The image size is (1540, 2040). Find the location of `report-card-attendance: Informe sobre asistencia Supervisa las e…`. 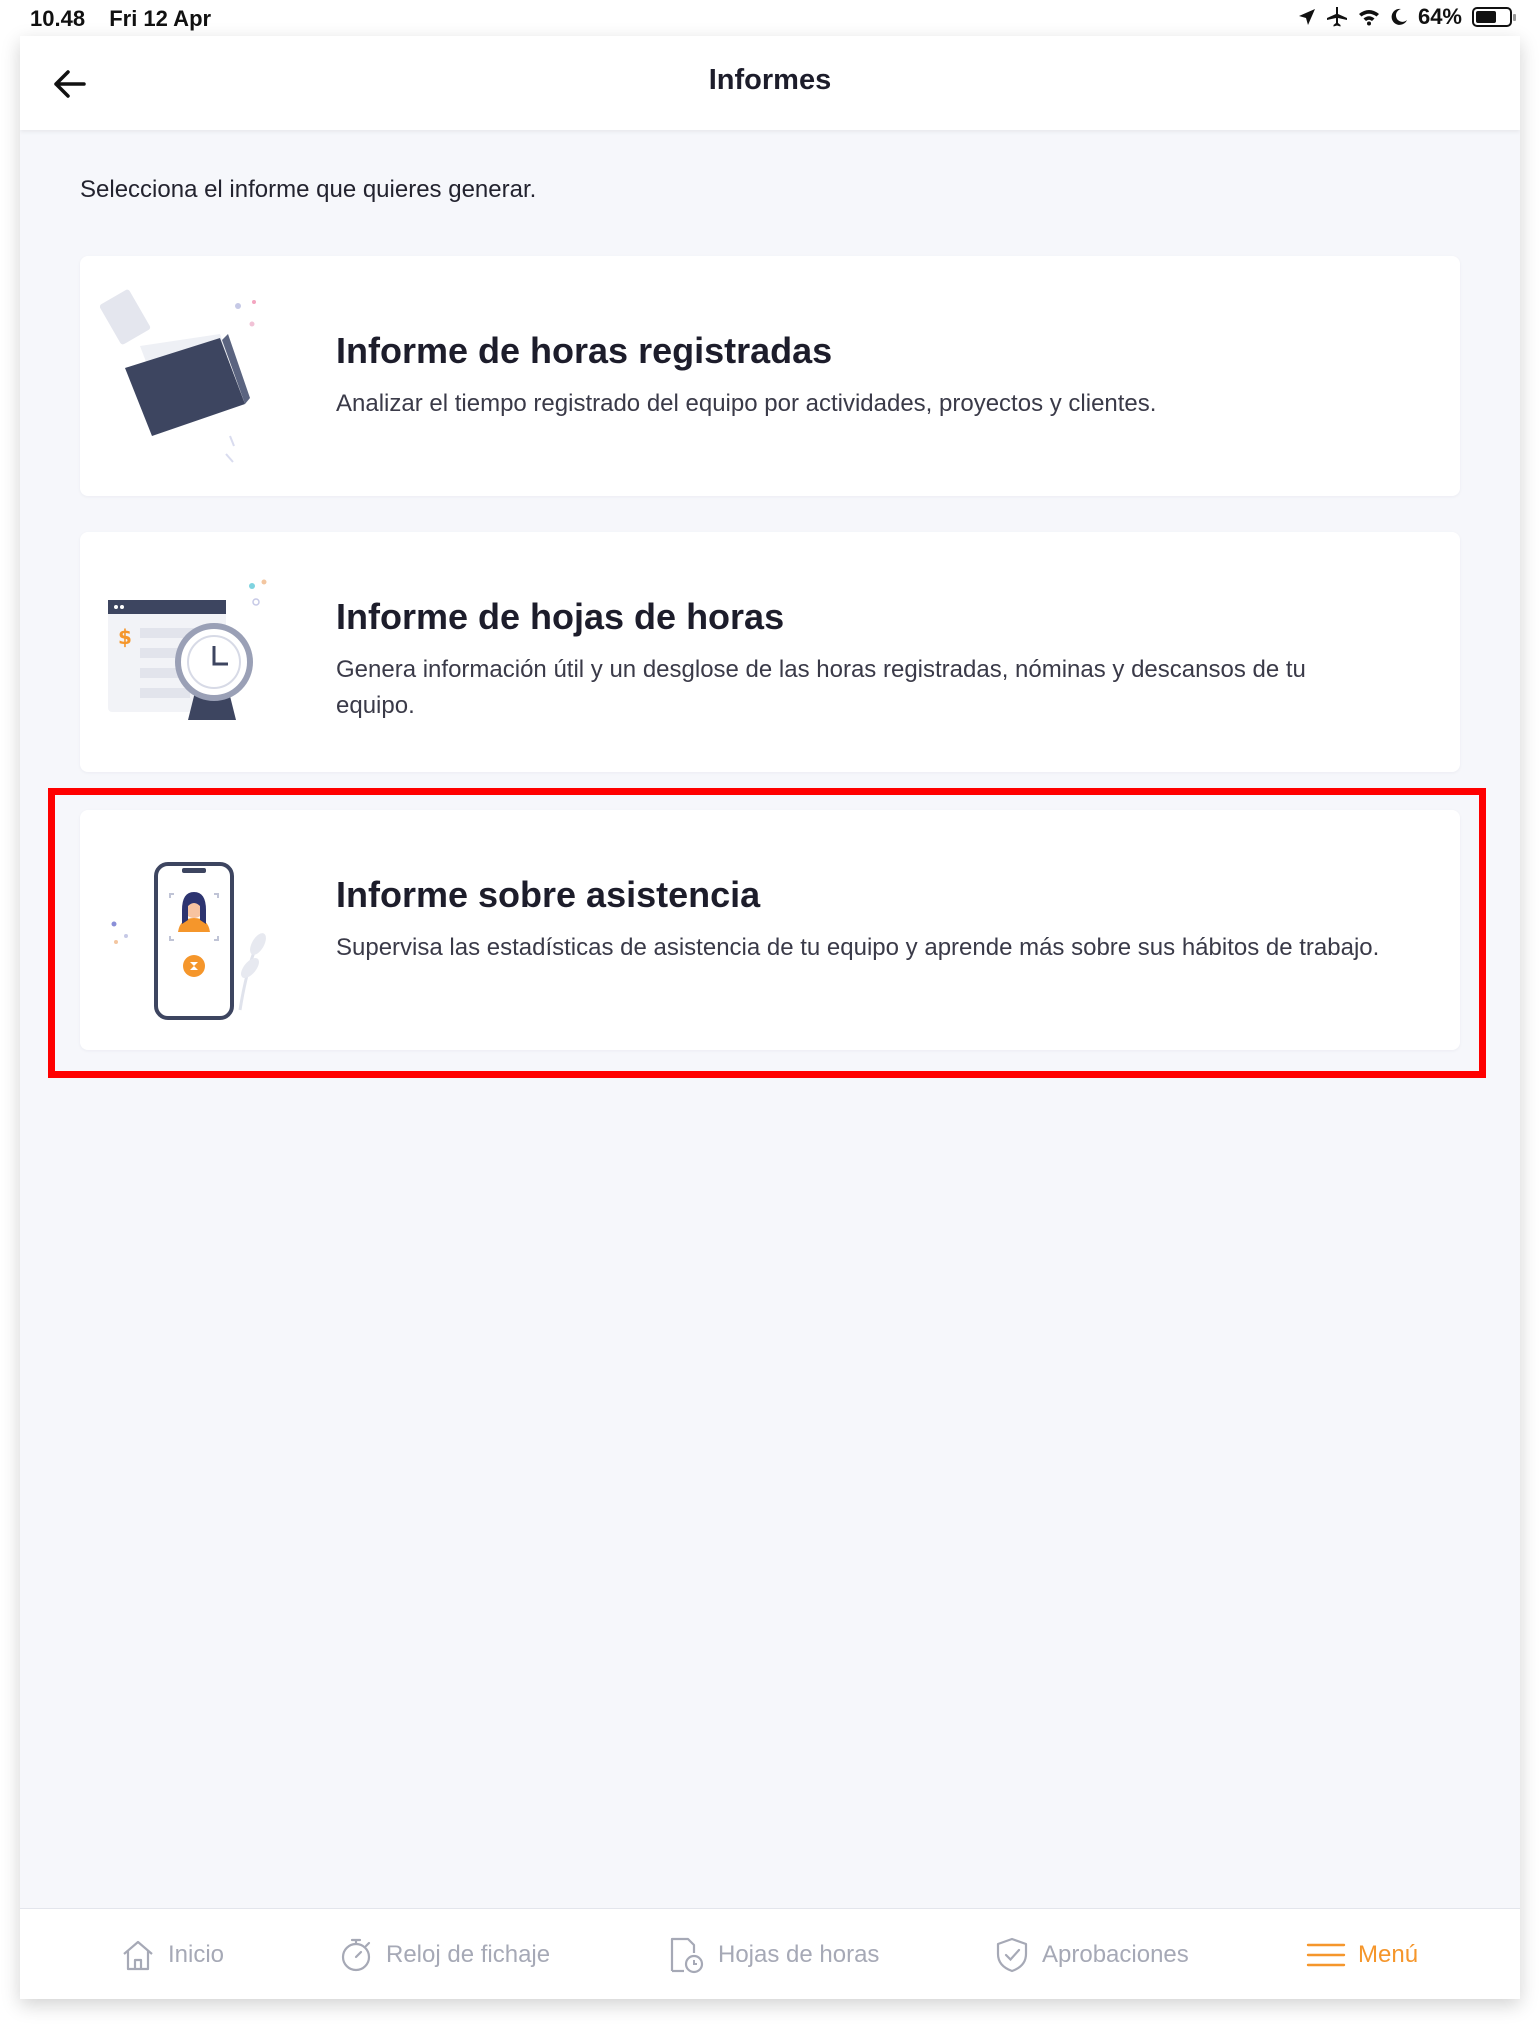

report-card-attendance: Informe sobre asistencia Supervisa las e… is located at coordinates (770, 930).